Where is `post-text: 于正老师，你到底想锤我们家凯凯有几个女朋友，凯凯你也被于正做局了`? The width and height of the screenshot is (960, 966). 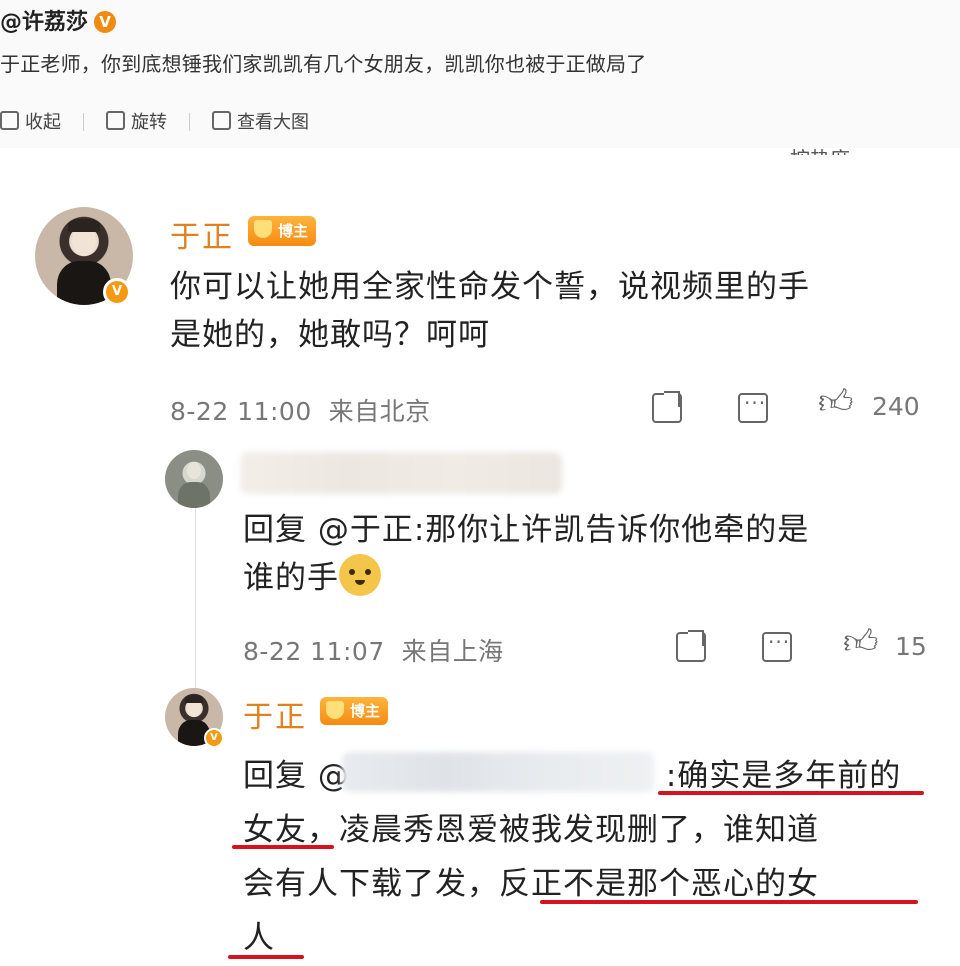
post-text: 于正老师，你到底想锤我们家凯凯有几个女朋友，凯凯你也被于正做局了 is located at coordinates (323, 64).